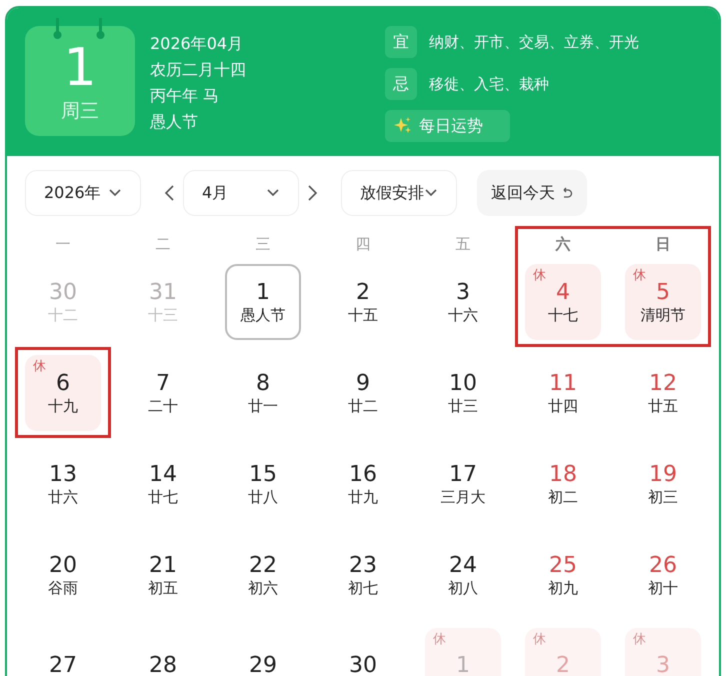 The image size is (726, 676). What do you see at coordinates (363, 497) in the screenshot?
I see `lunar-date: 廿九` at bounding box center [363, 497].